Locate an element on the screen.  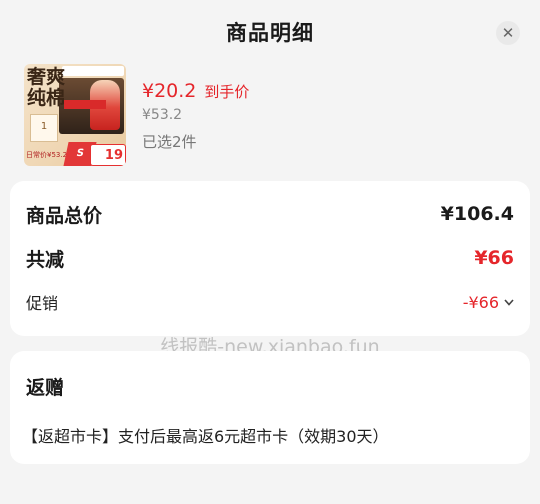
discount-label: 共减 is located at coordinates (45, 259).